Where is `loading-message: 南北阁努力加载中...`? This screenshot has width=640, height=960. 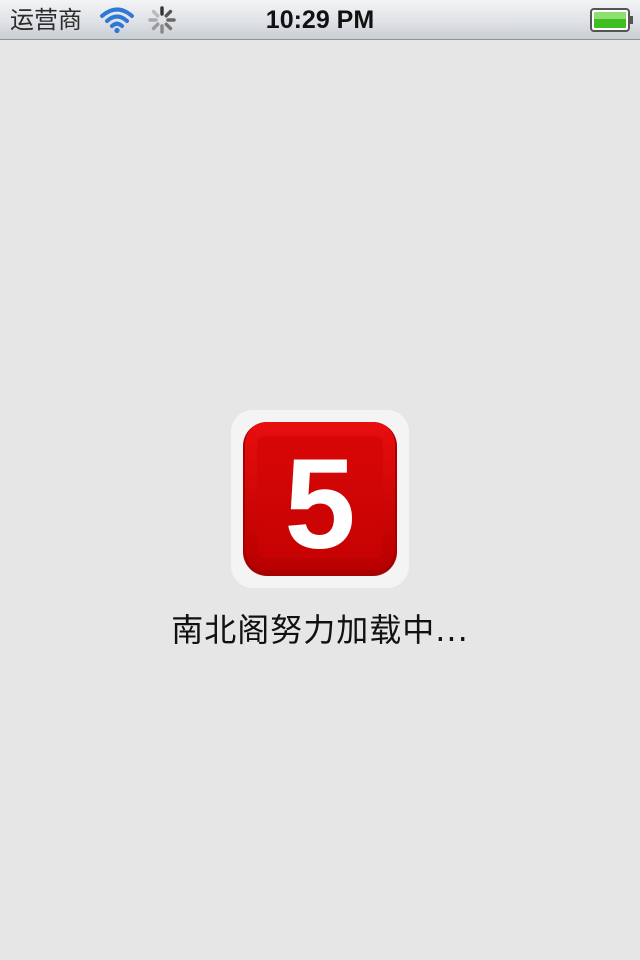 loading-message: 南北阁努力加载中... is located at coordinates (320, 630).